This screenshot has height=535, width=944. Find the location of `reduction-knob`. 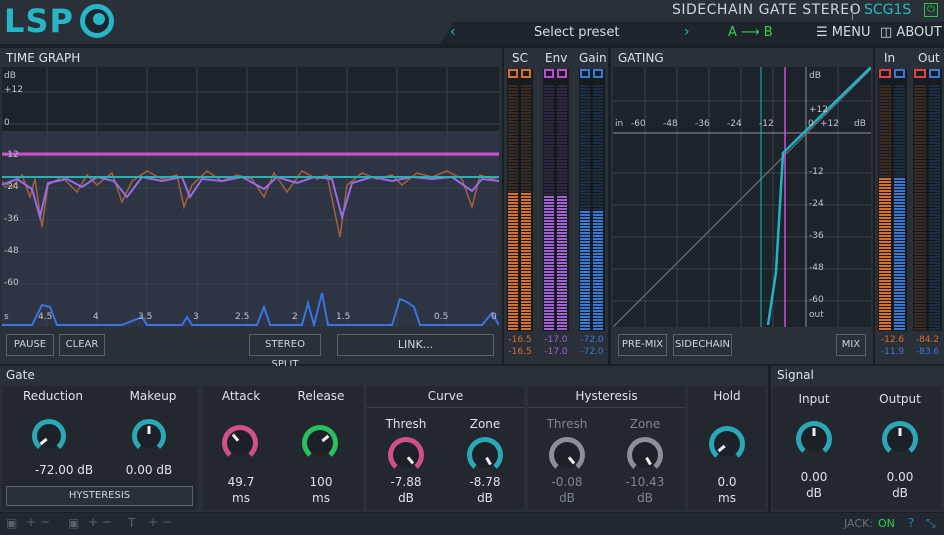

reduction-knob is located at coordinates (49, 436).